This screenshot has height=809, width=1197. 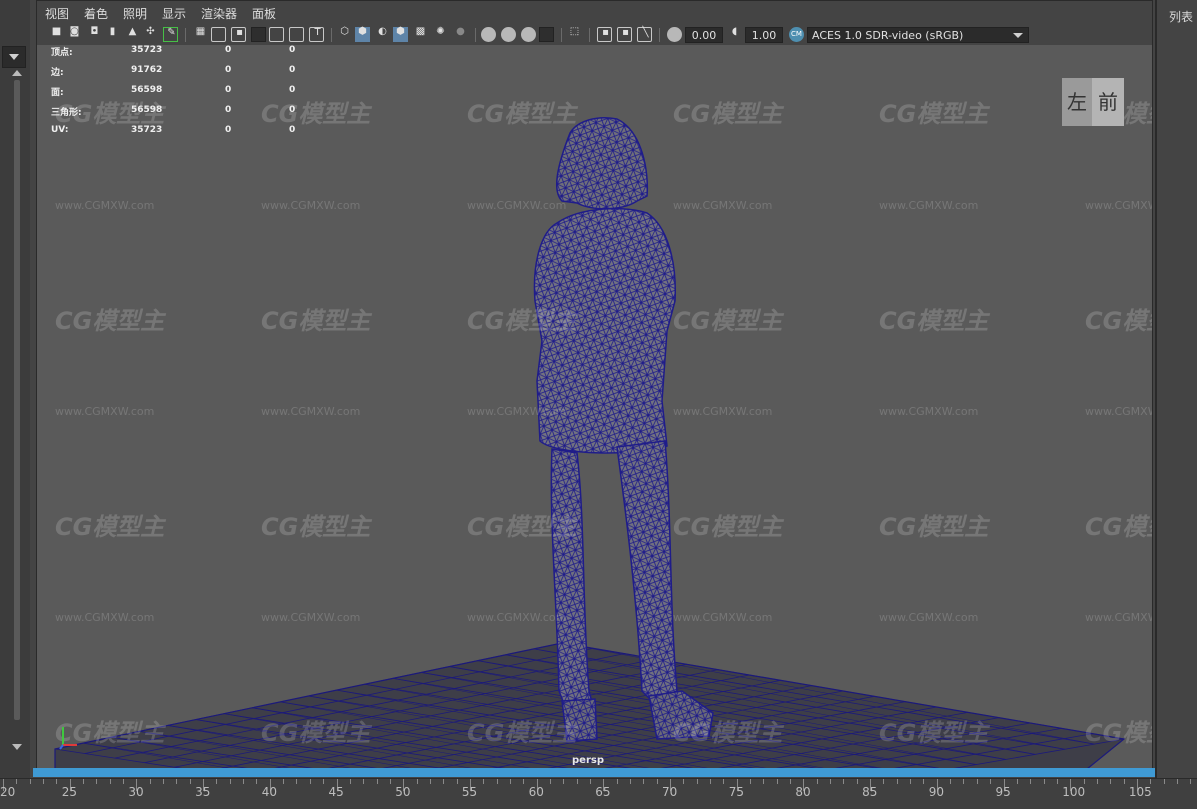 I want to click on ruler-frame-label: 45, so click(x=336, y=792).